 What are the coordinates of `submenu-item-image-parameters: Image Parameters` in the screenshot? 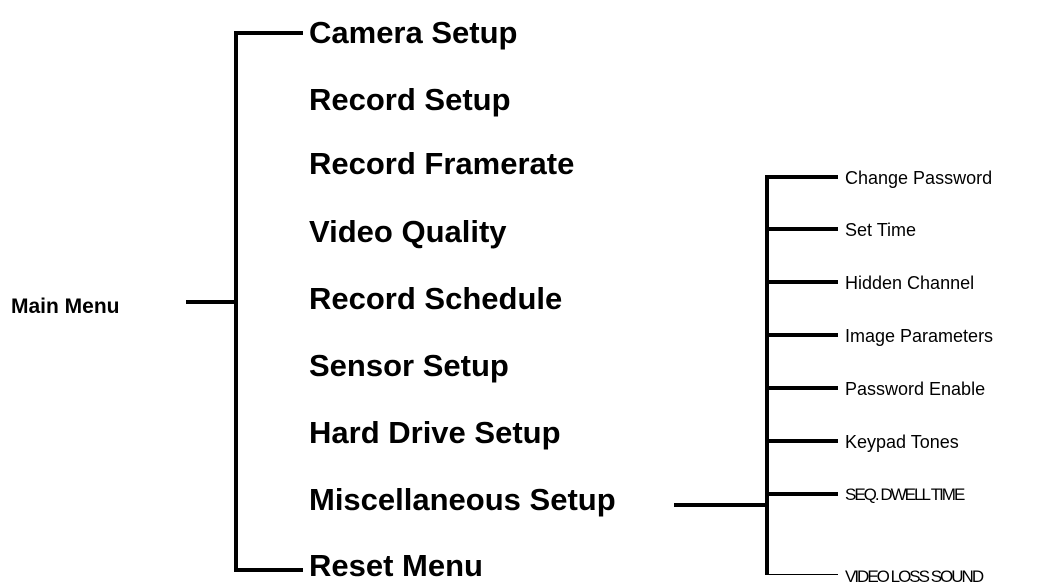 It's located at (919, 336).